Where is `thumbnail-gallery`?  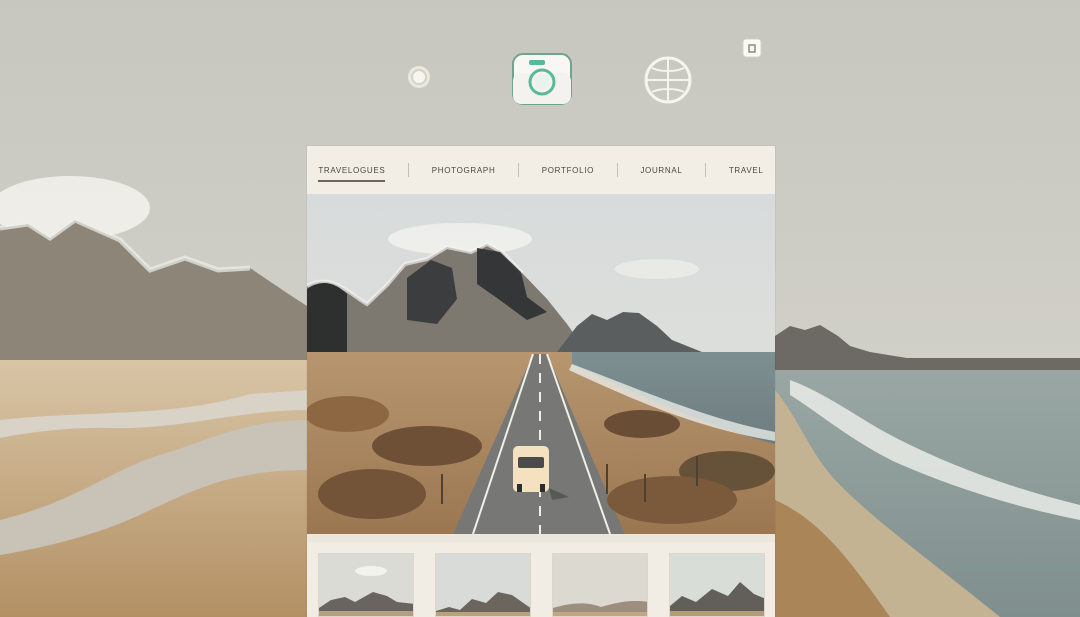
thumbnail-gallery is located at coordinates (541, 579).